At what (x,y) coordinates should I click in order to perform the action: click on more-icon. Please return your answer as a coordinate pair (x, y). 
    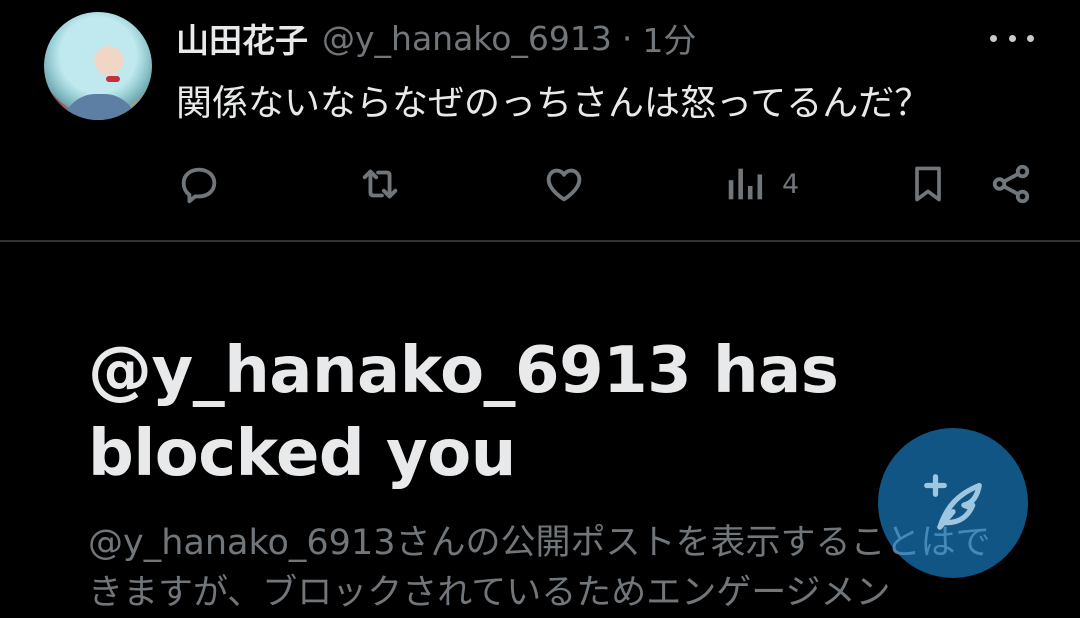
    Looking at the image, I should click on (1012, 38).